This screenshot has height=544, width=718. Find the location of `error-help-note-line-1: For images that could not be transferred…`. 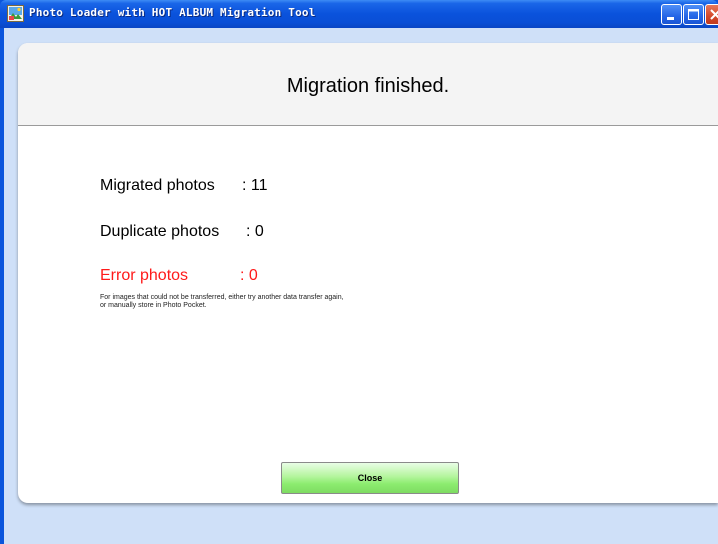

error-help-note-line-1: For images that could not be transferred… is located at coordinates (222, 297).